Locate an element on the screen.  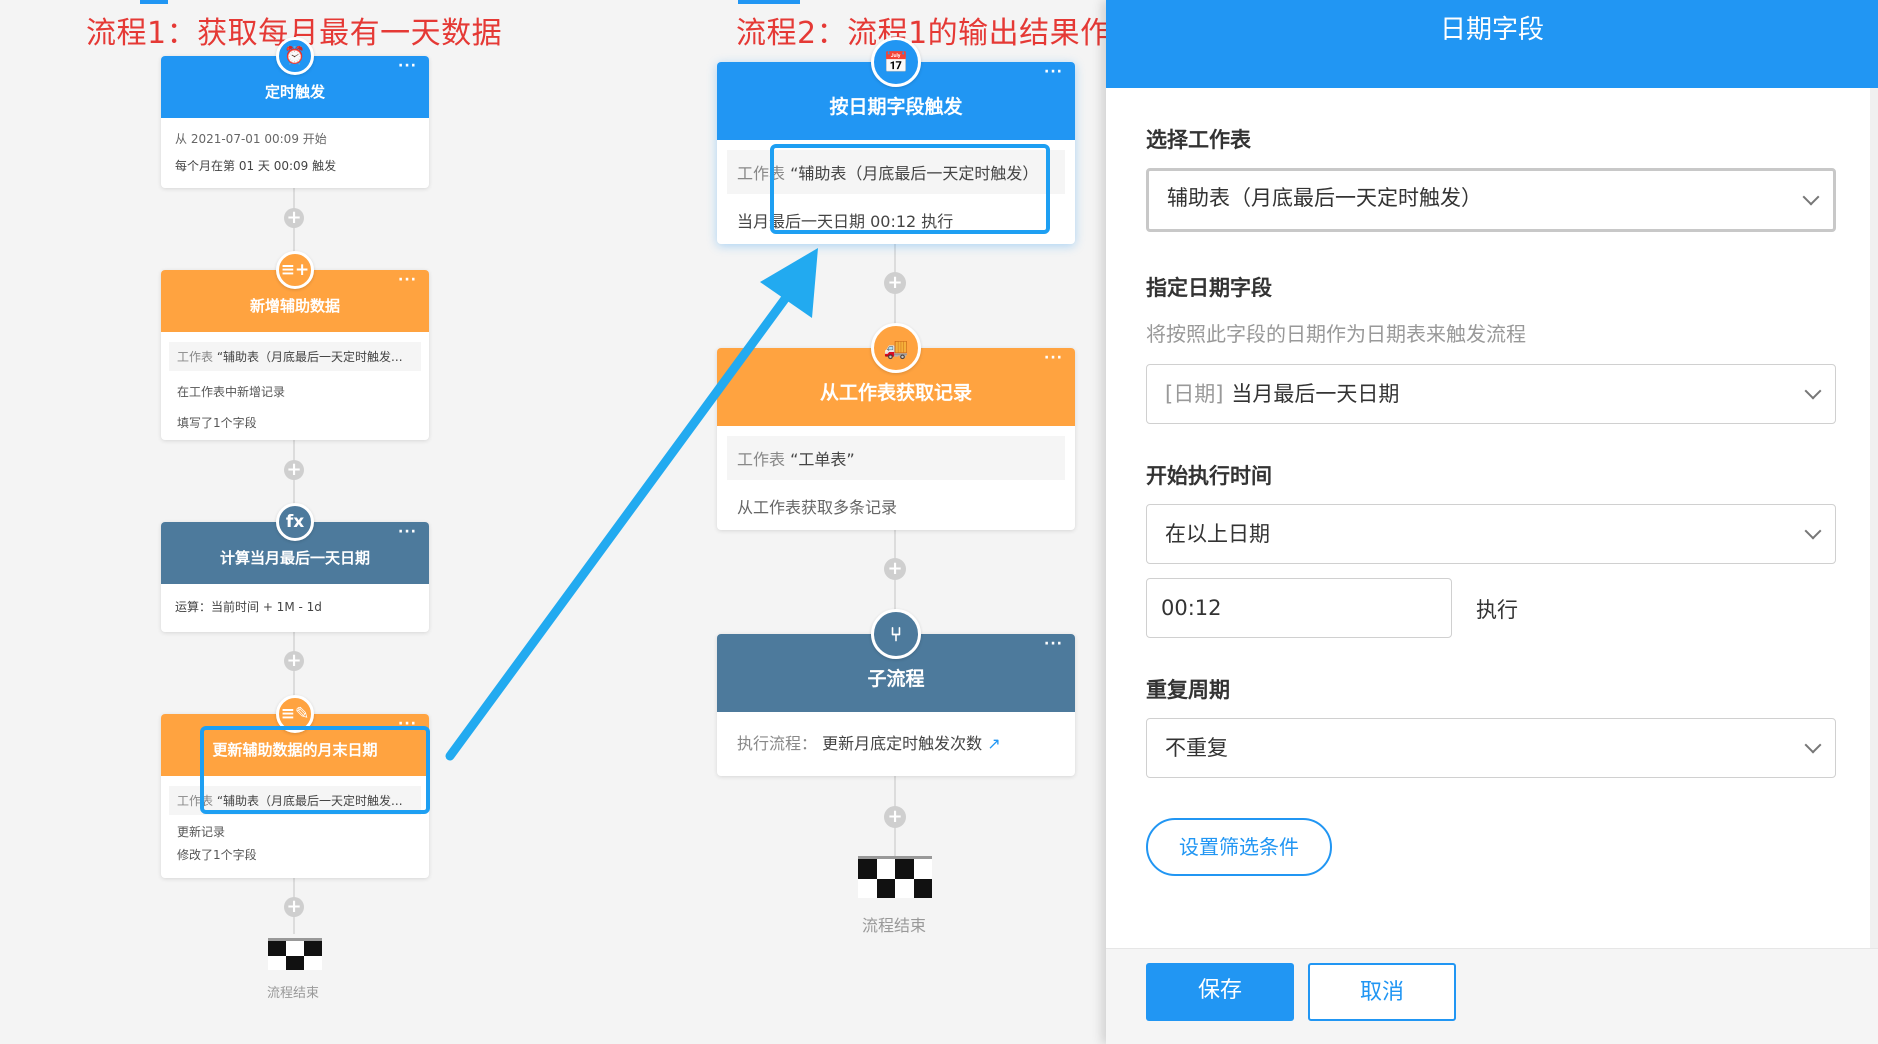
scrollbar is located at coordinates (1874, 518).